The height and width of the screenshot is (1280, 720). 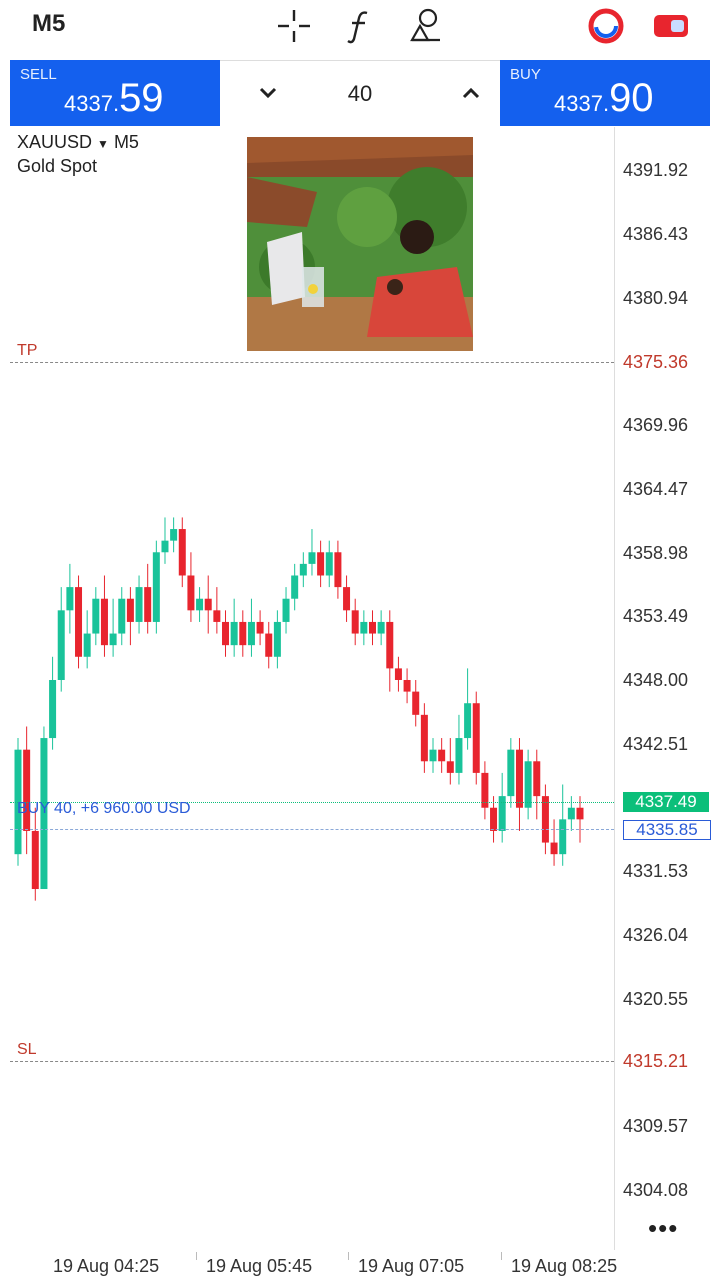 I want to click on price-tick-label: 4369.96, so click(x=656, y=425).